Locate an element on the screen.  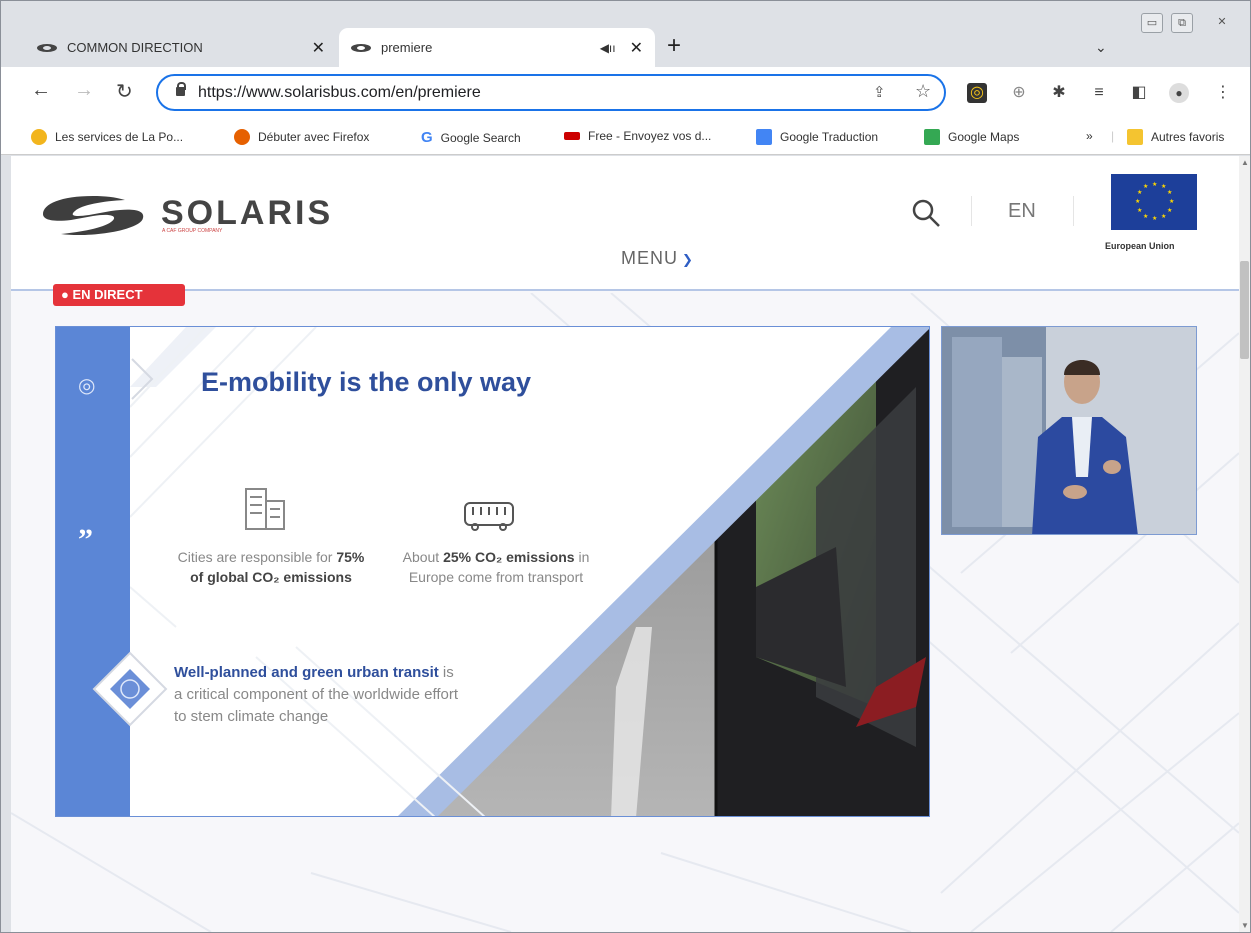
presenter-video is located at coordinates (1069, 430).